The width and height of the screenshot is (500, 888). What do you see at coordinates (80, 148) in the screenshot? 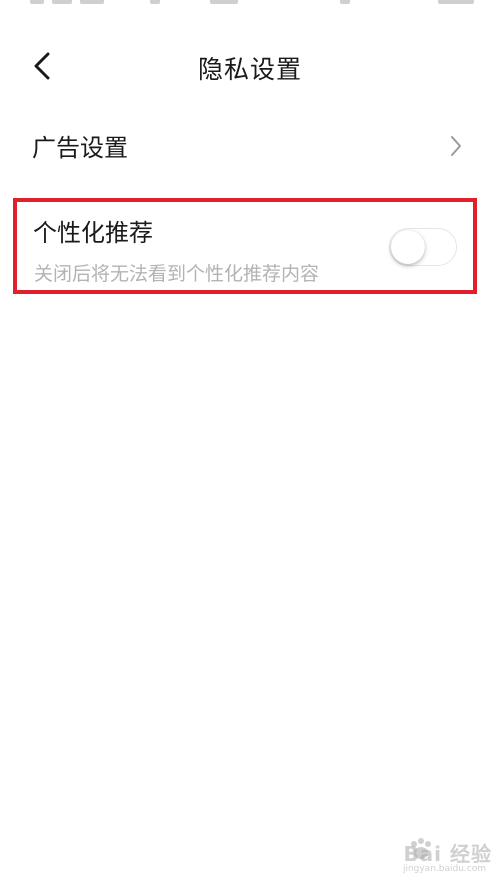
I see `ad-settings-label: 广告设置` at bounding box center [80, 148].